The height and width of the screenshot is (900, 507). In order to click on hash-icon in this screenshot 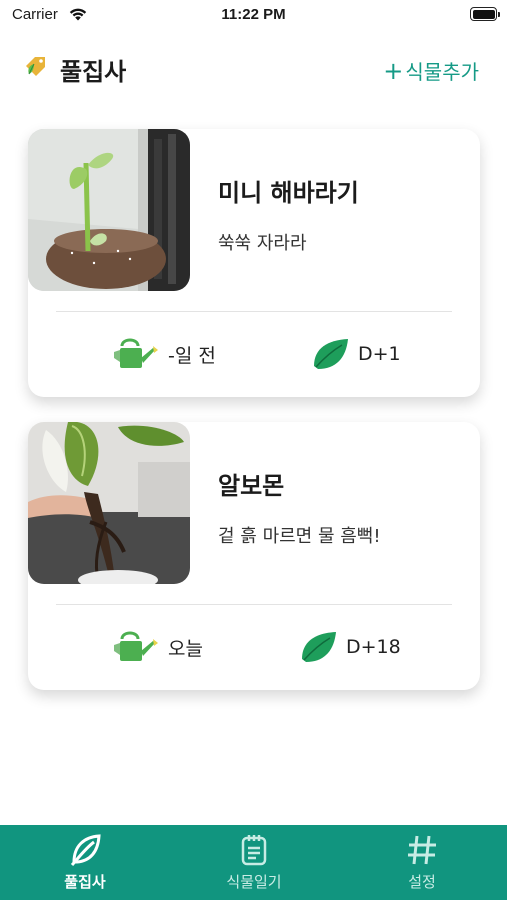, I will do `click(422, 850)`.